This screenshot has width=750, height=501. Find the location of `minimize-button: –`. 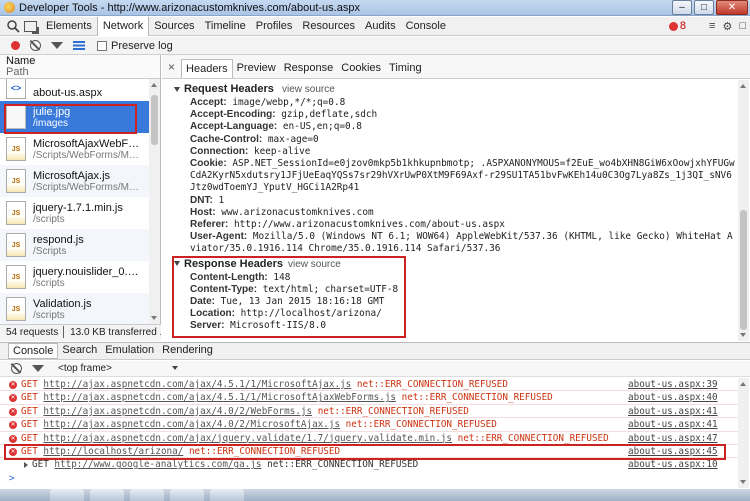

minimize-button: – is located at coordinates (682, 7).